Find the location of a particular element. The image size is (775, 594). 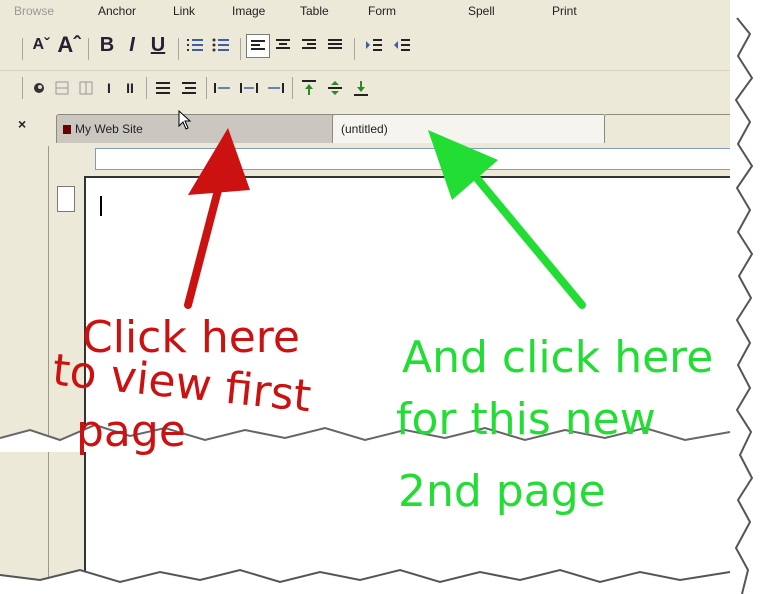

red-arrow is located at coordinates (217, 218).